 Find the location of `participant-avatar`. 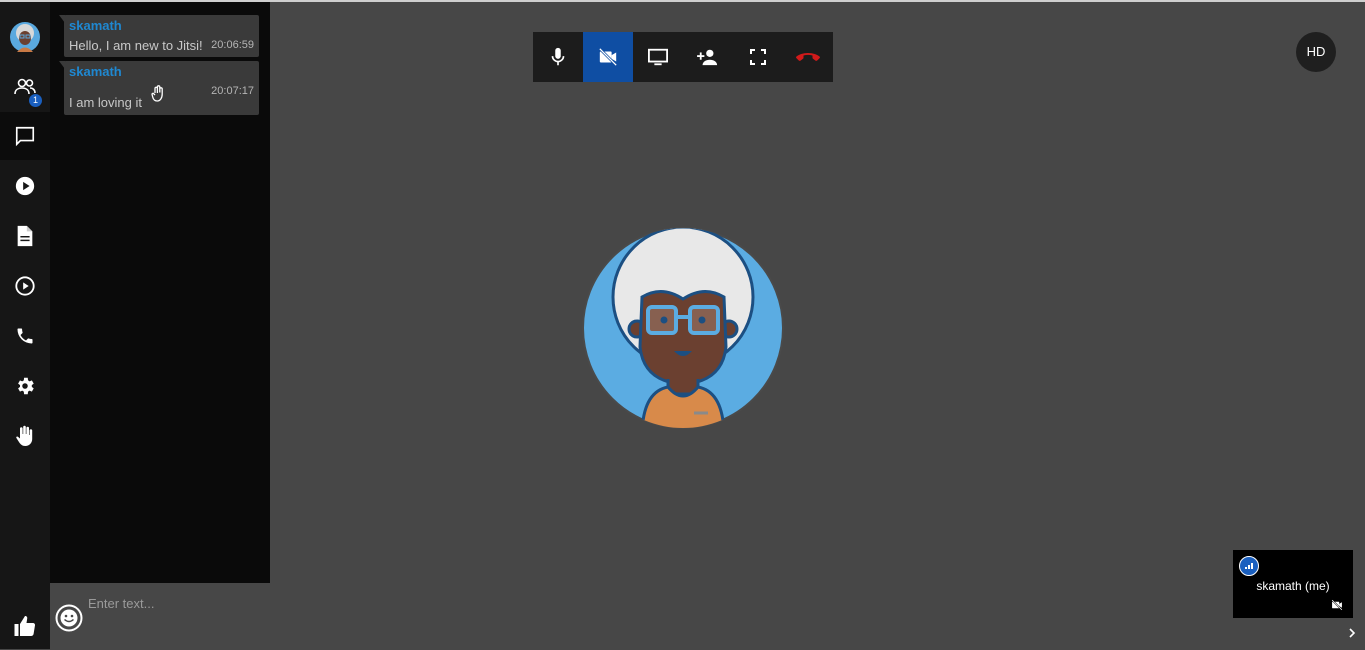

participant-avatar is located at coordinates (683, 328).